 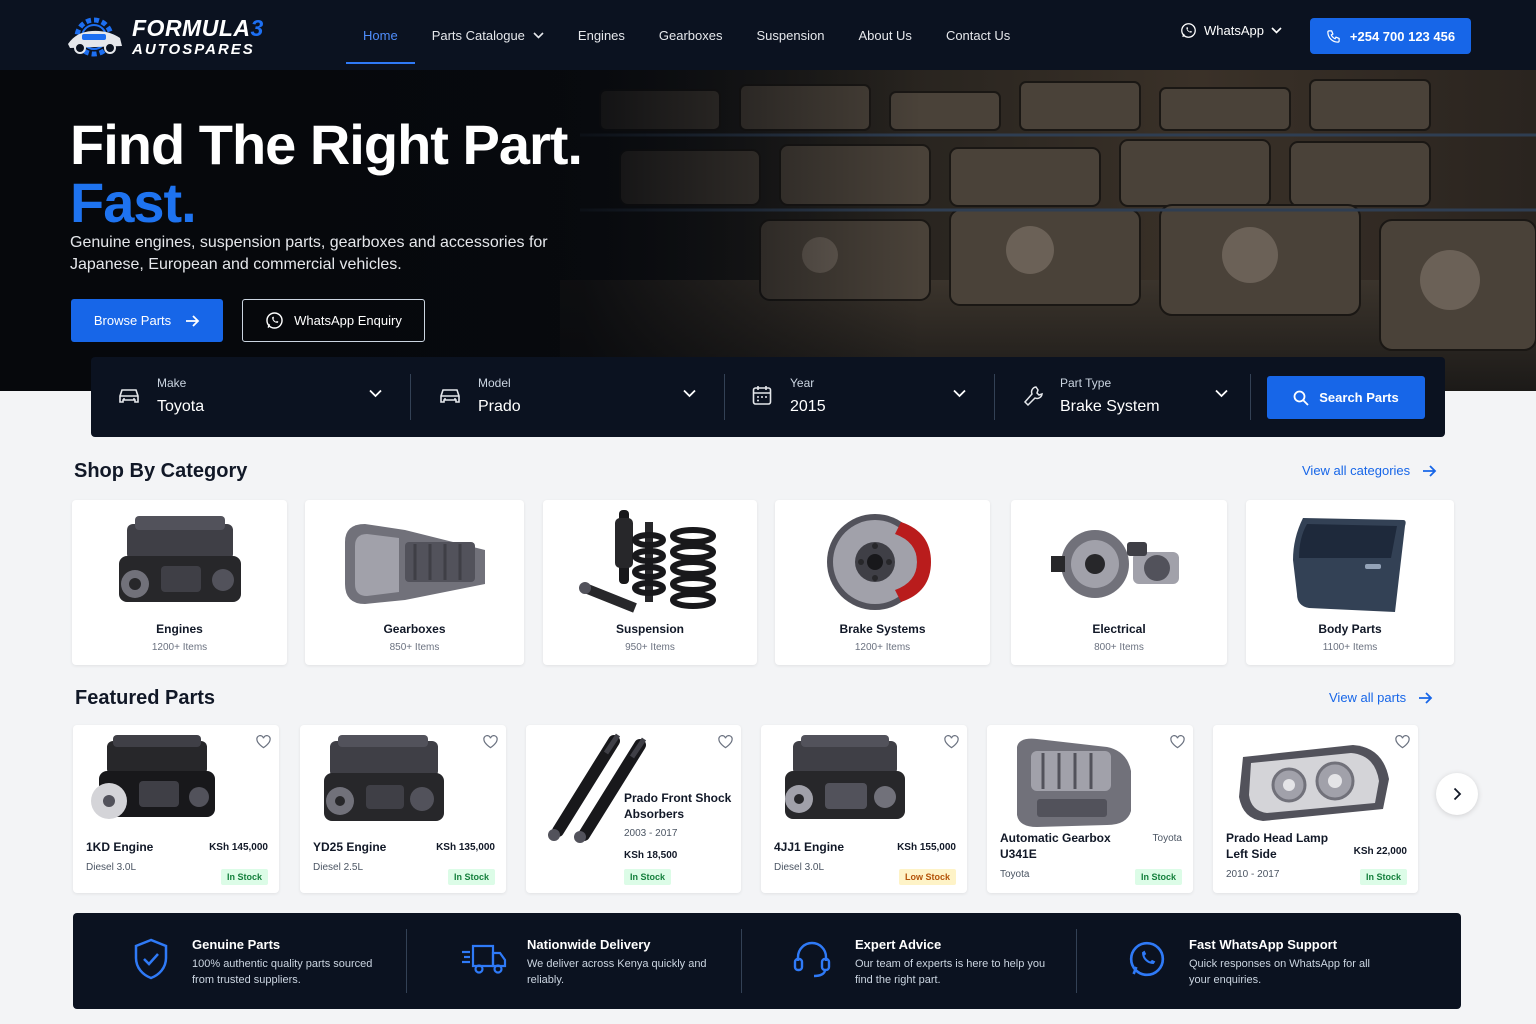 What do you see at coordinates (1253, 874) in the screenshot?
I see `part-spec: 2010 - 2017` at bounding box center [1253, 874].